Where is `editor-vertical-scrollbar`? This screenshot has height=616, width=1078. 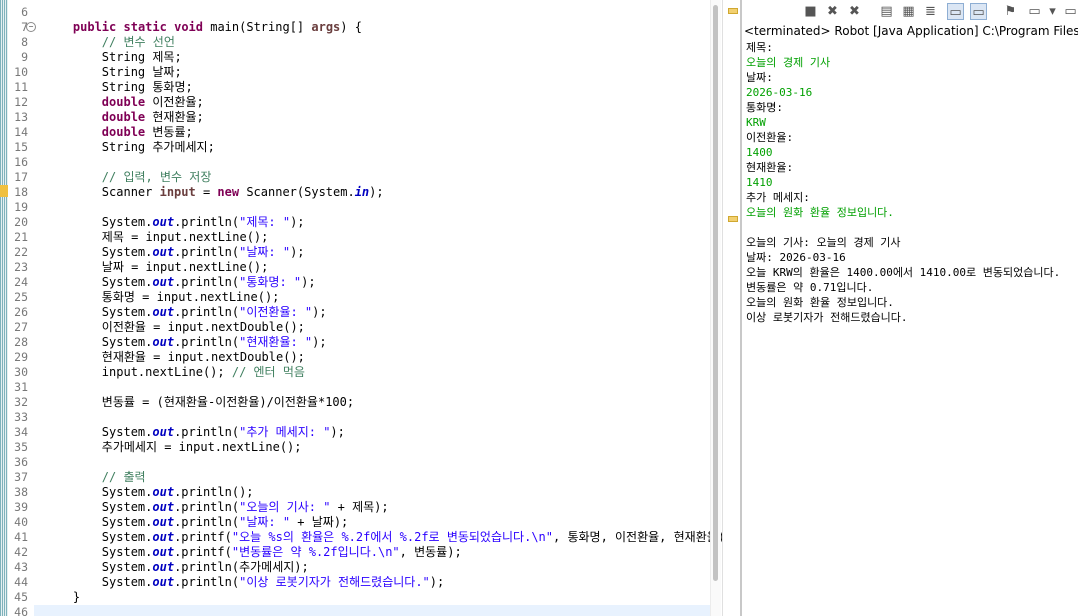
editor-vertical-scrollbar is located at coordinates (715, 308).